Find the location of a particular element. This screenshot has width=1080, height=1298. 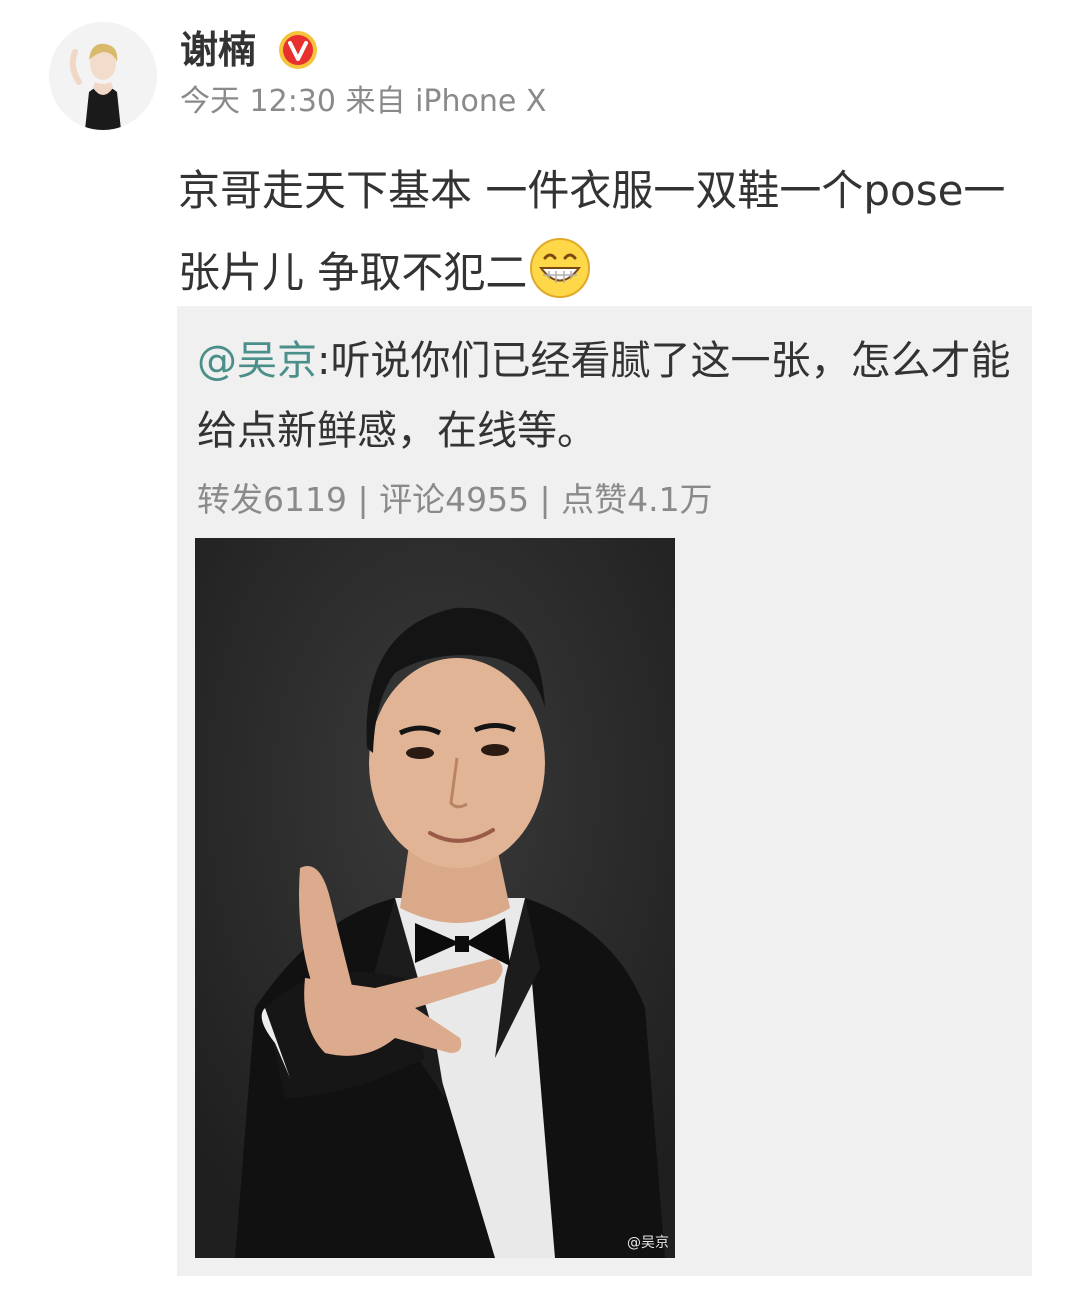

post-meta: 今天 12:30 来自 iPhone X is located at coordinates (363, 102).